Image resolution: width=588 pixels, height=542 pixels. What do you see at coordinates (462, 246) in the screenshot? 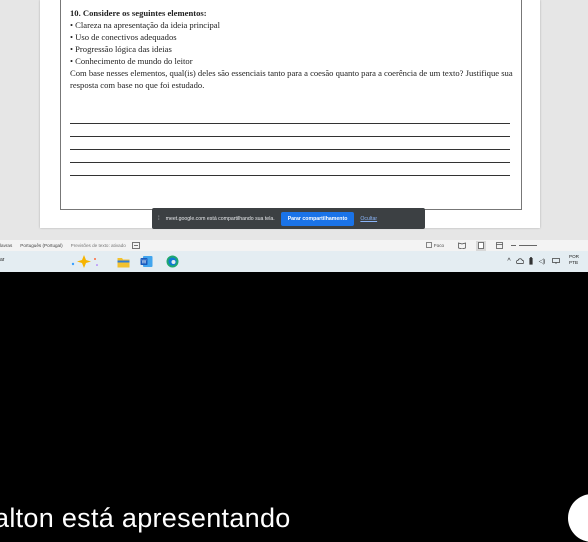
I see `read-mode-icon` at bounding box center [462, 246].